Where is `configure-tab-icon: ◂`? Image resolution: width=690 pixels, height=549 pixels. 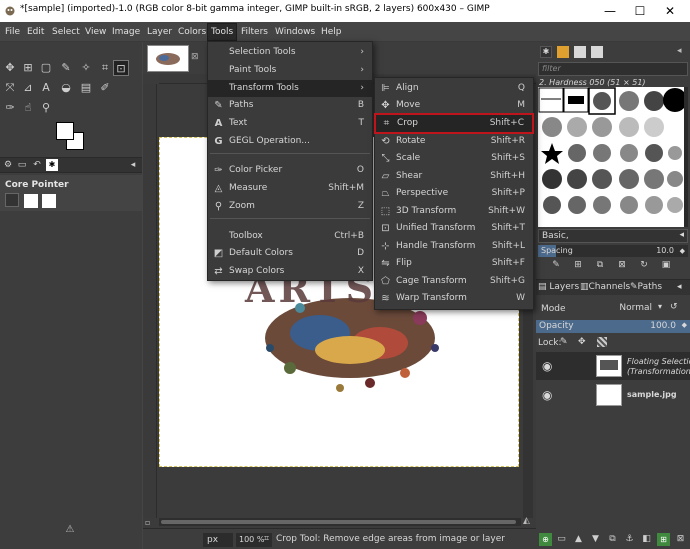
configure-tab-icon: ◂ is located at coordinates (133, 165).